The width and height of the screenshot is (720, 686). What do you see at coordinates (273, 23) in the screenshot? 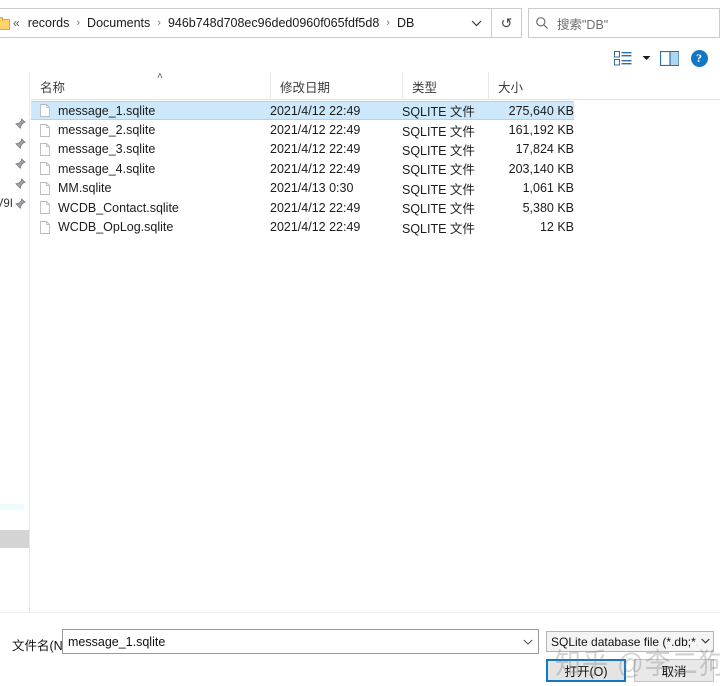
I see `breadcrumb-item-hash: 946b748d708ec96ded0960f065fdf5d8` at bounding box center [273, 23].